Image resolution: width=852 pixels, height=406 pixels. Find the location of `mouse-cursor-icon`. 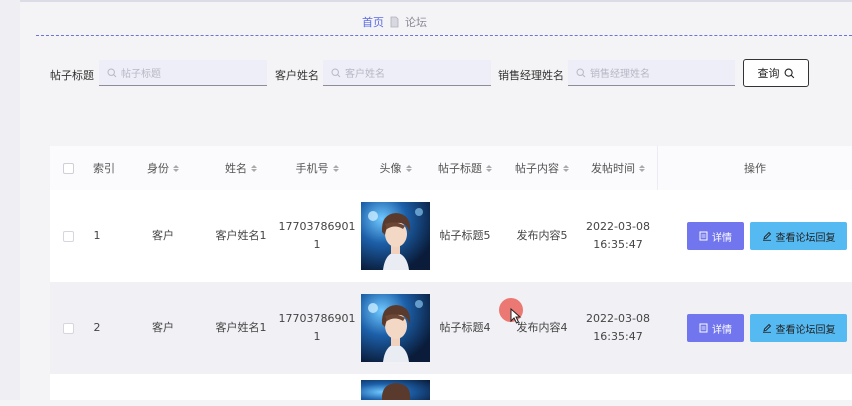

mouse-cursor-icon is located at coordinates (516, 316).